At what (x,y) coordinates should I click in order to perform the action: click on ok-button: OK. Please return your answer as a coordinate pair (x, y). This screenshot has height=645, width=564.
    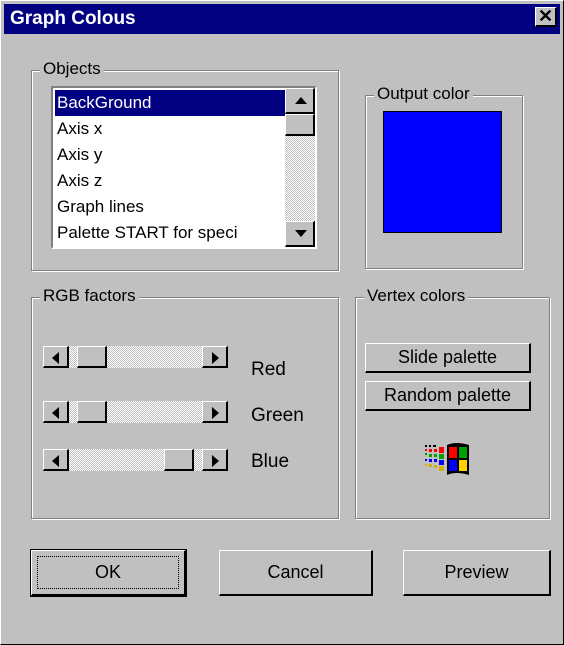
    Looking at the image, I should click on (108, 573).